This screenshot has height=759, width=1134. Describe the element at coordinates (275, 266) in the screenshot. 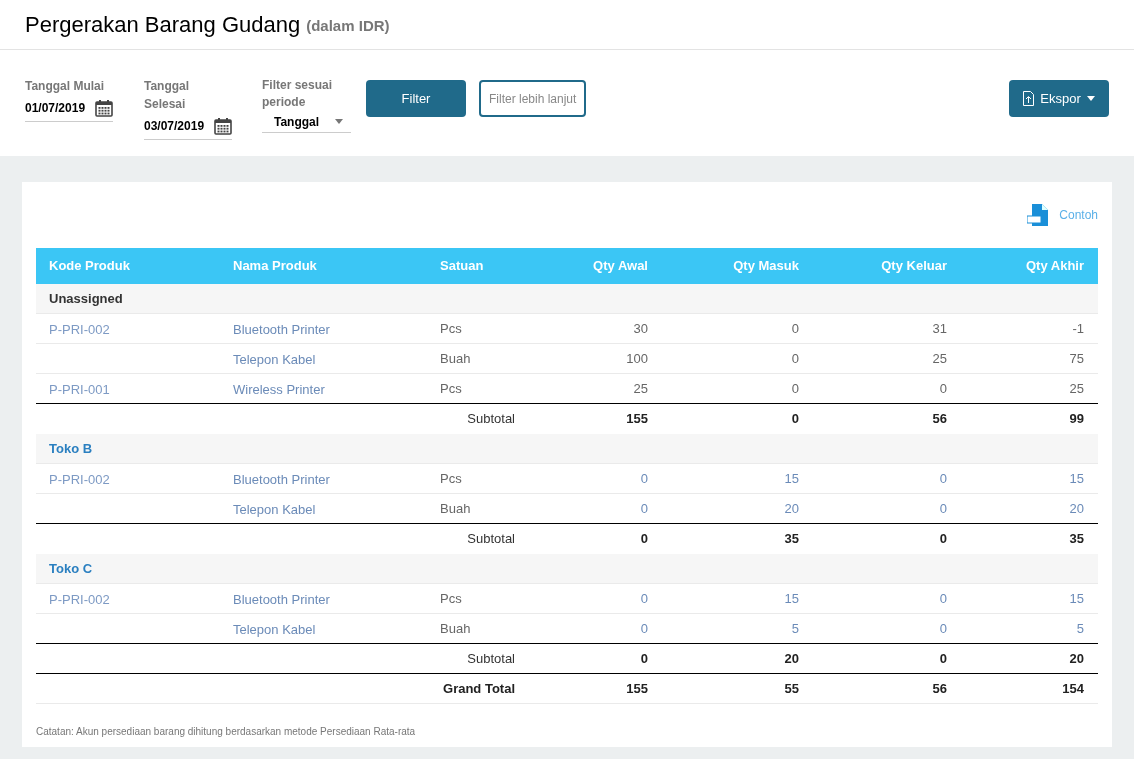

I see `column-header: Nama Produk` at that location.